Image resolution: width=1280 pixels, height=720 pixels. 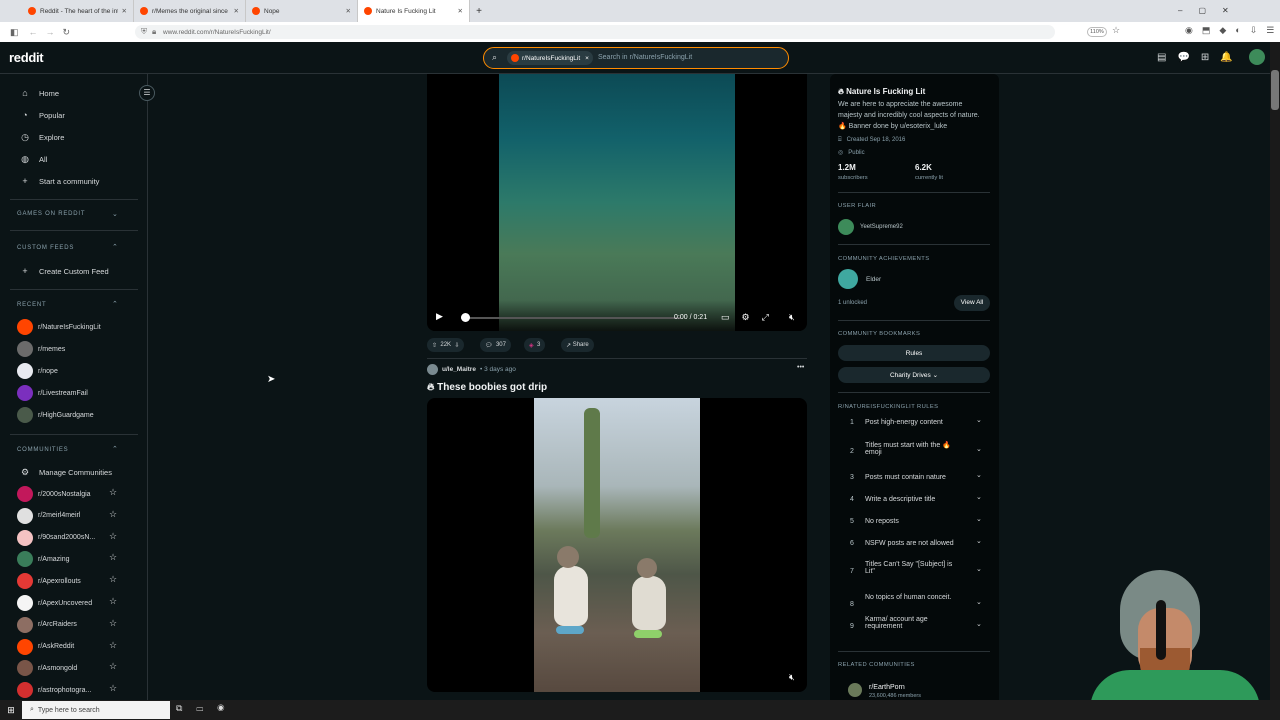 What do you see at coordinates (495, 345) in the screenshot?
I see `comments-button: 💬︎ 307` at bounding box center [495, 345].